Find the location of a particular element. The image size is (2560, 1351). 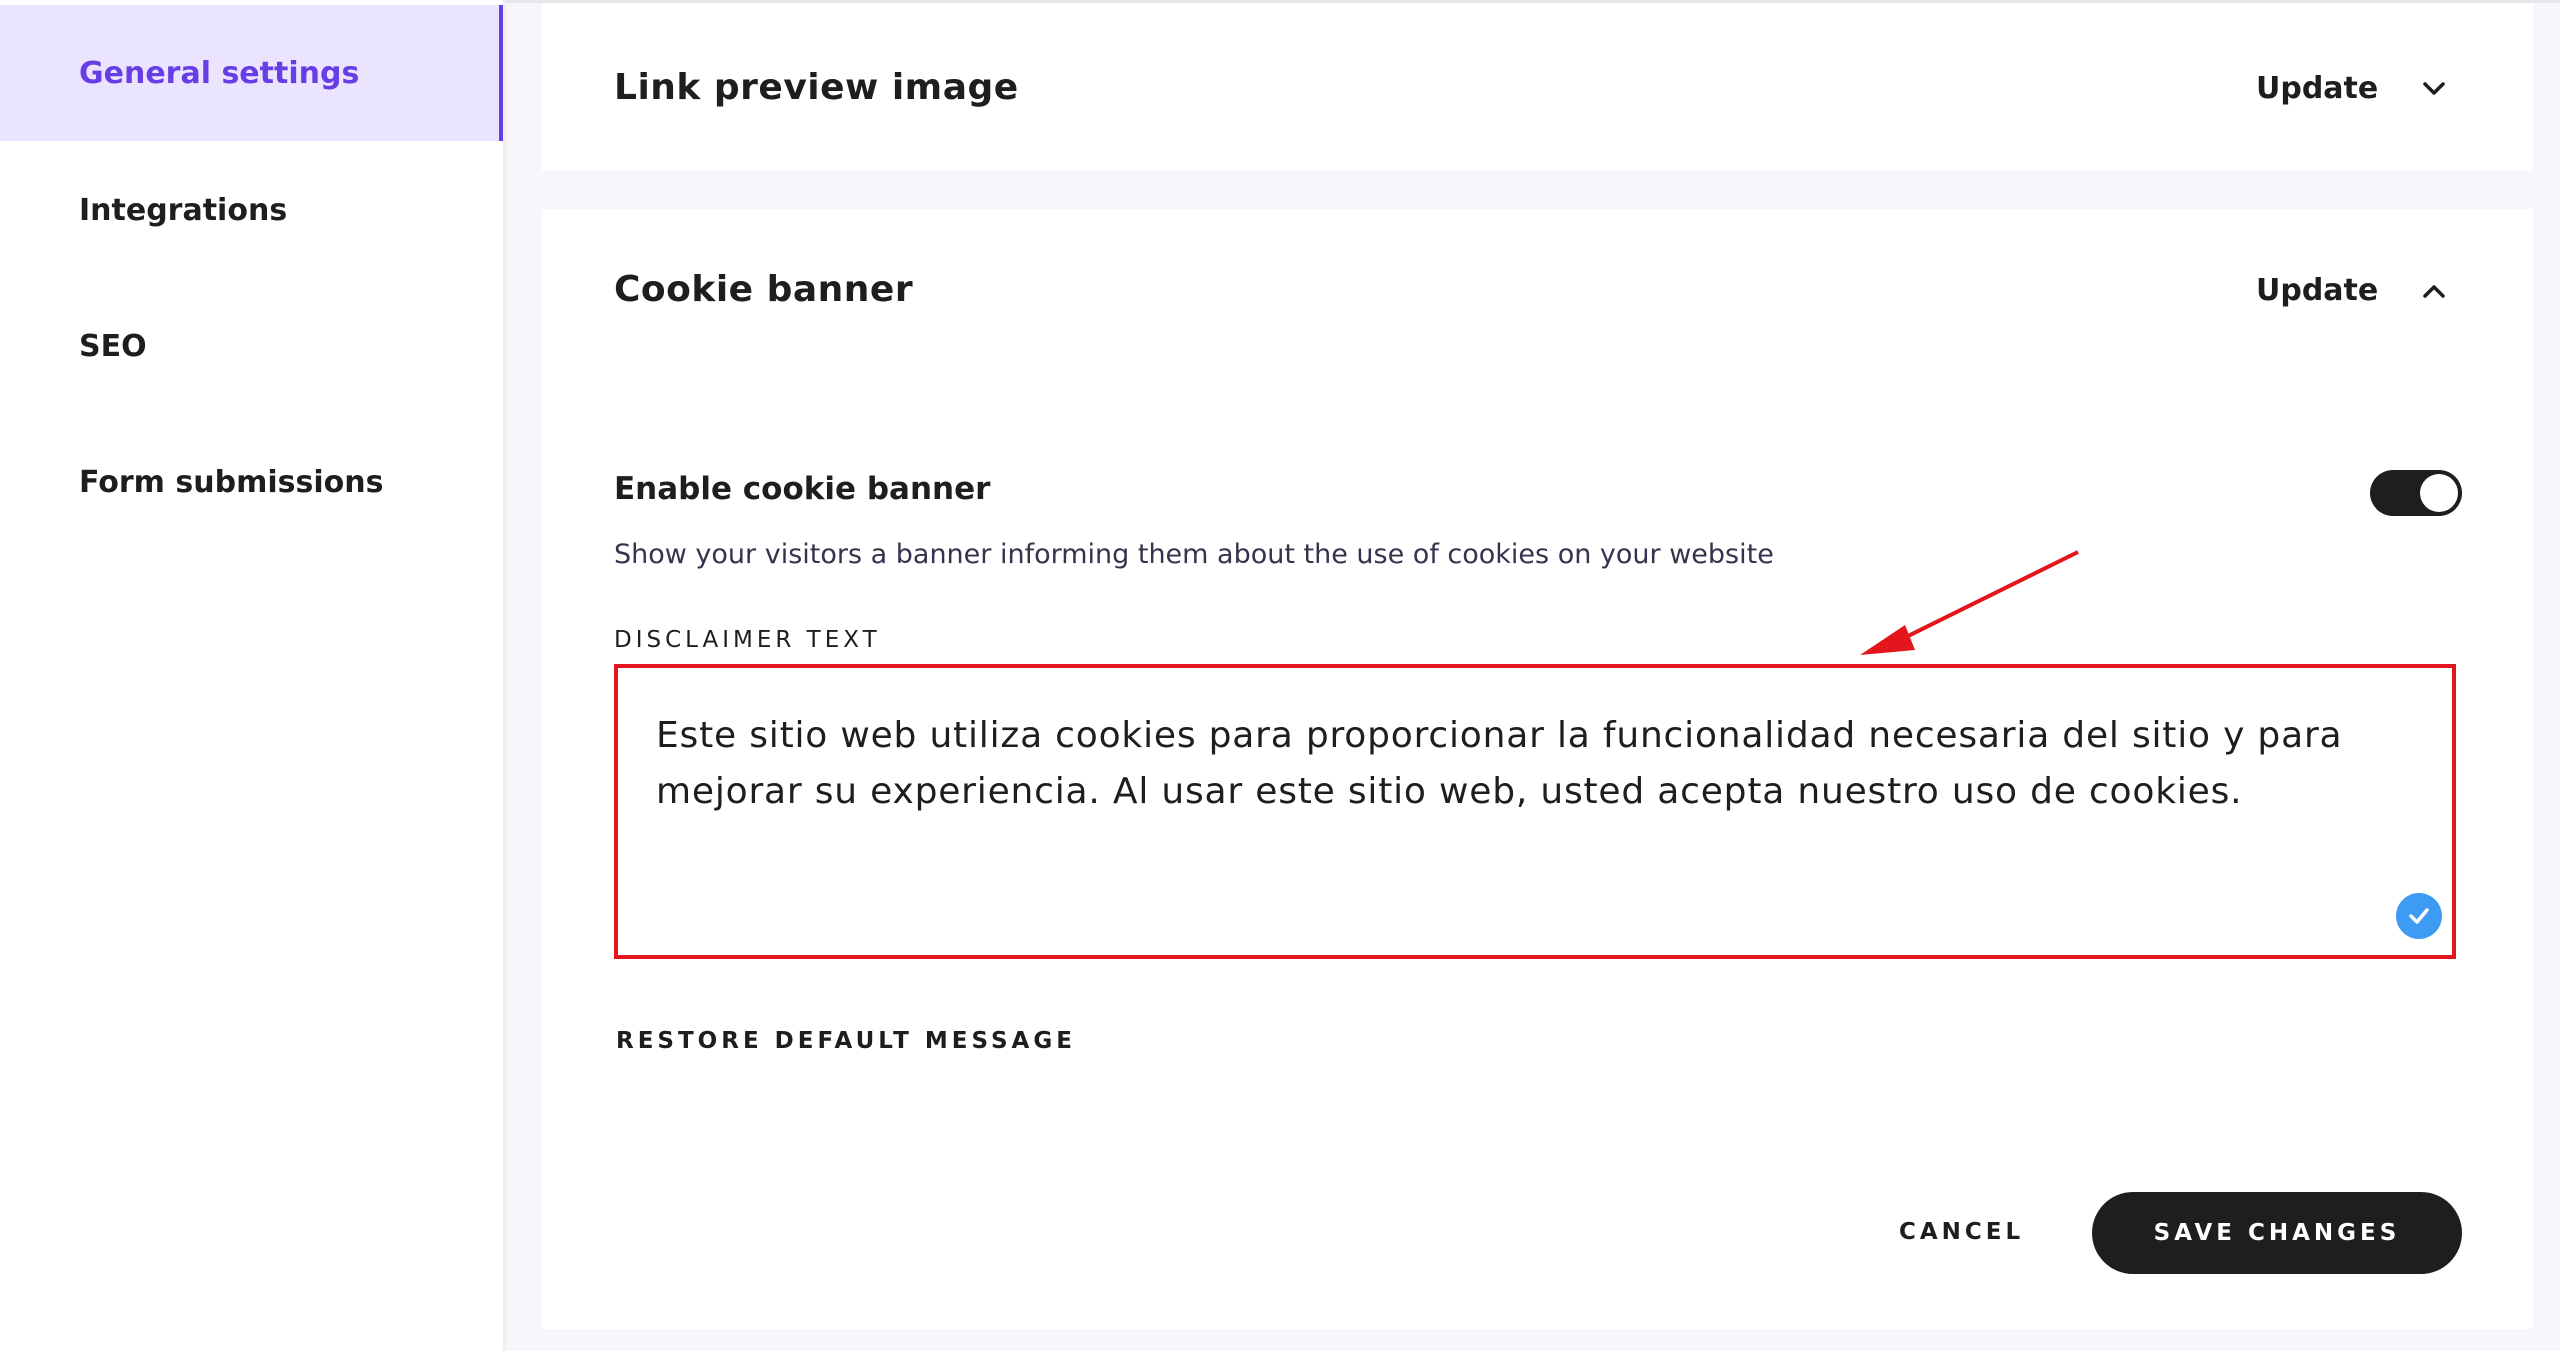

sidebar-item-general-settings: General settings is located at coordinates (251, 73).